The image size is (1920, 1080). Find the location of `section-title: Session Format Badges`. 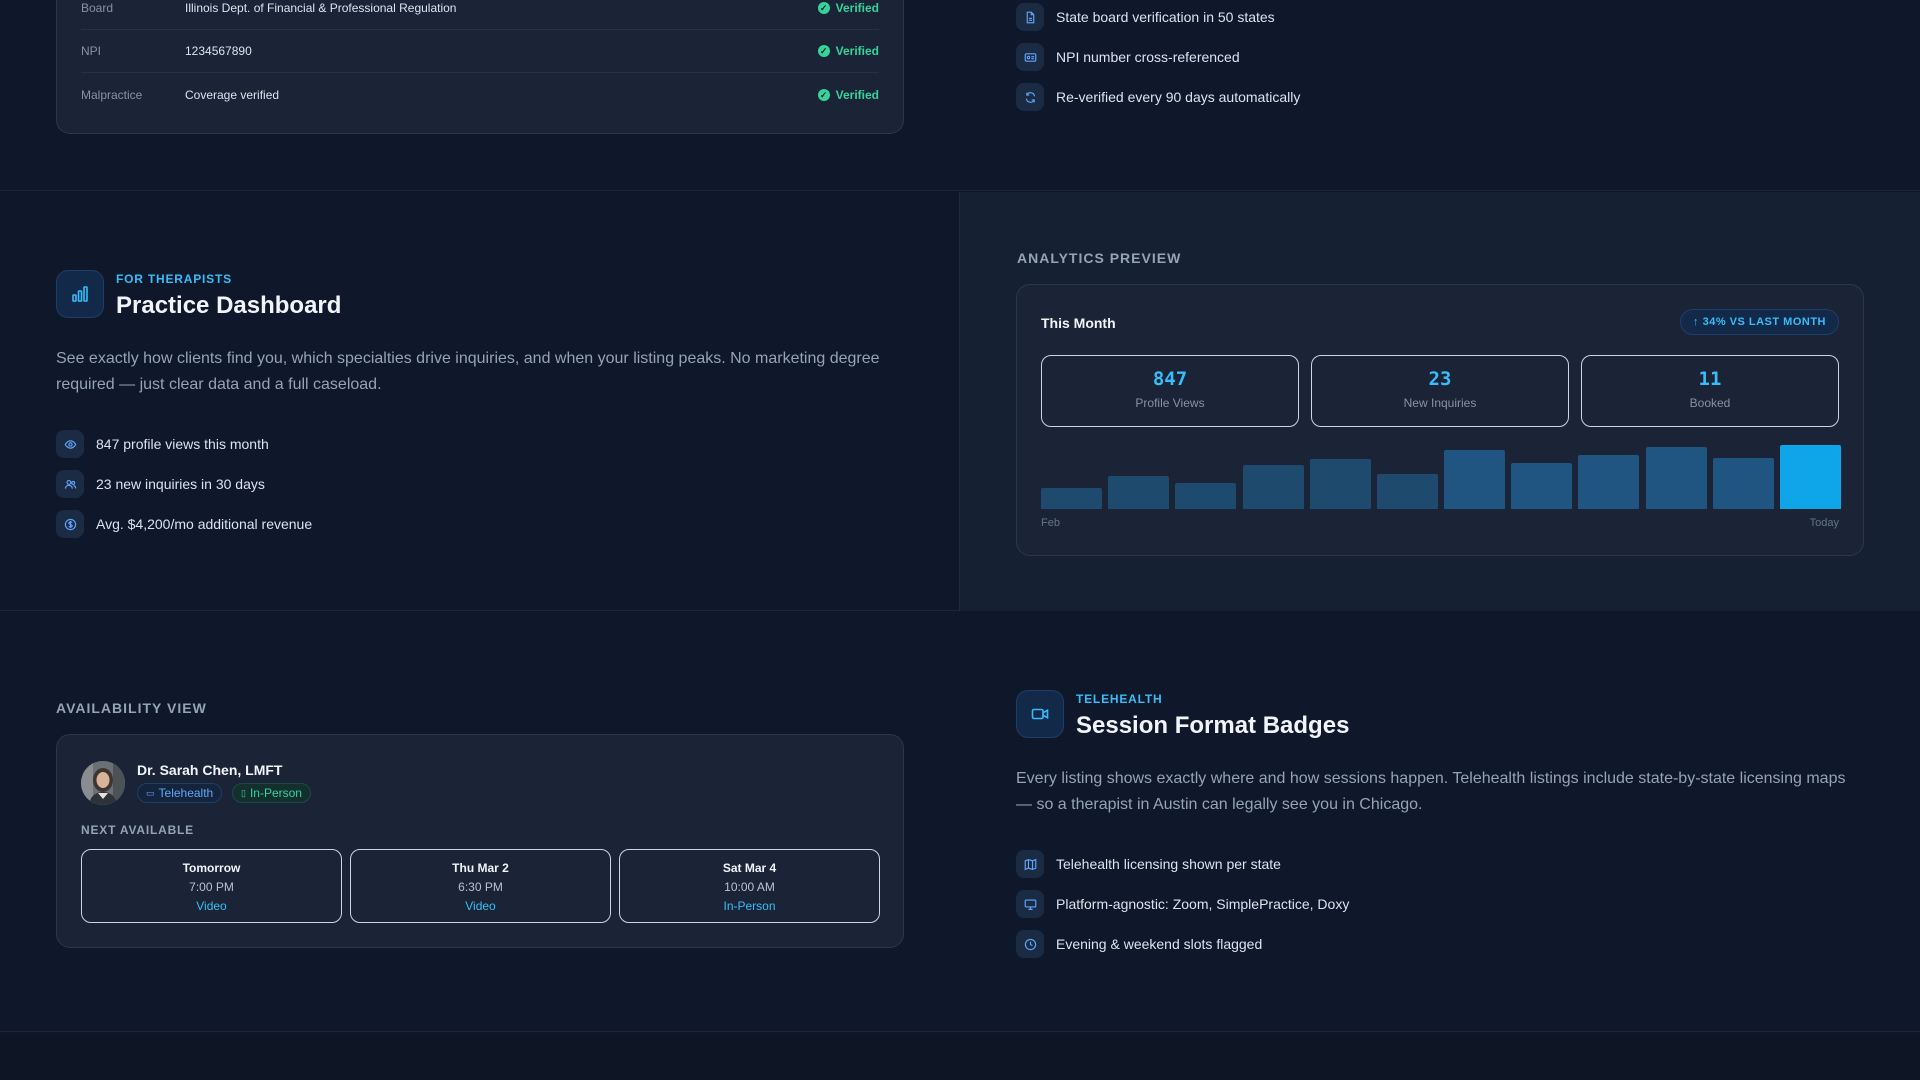

section-title: Session Format Badges is located at coordinates (1213, 725).